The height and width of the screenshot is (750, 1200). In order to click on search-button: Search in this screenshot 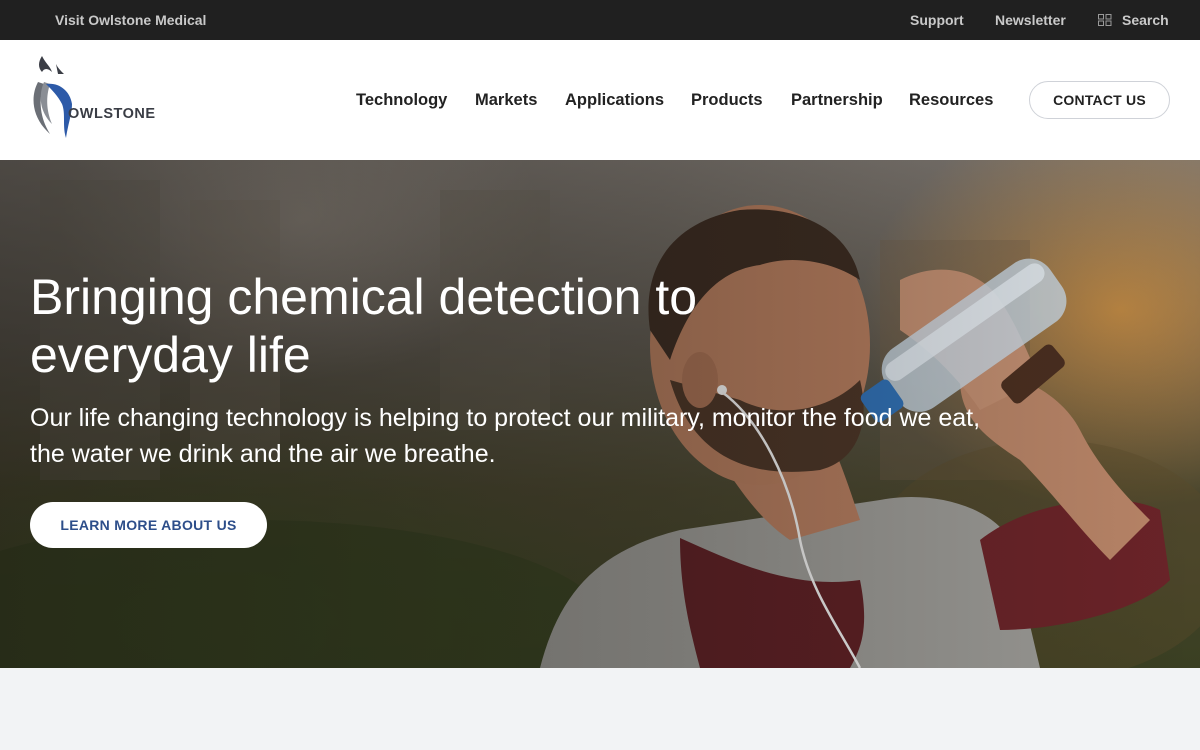, I will do `click(1133, 20)`.